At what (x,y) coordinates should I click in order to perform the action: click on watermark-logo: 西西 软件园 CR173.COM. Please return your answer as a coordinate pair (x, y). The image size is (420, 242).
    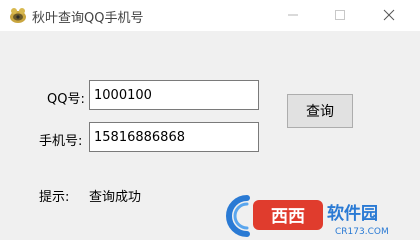
    Looking at the image, I should click on (317, 214).